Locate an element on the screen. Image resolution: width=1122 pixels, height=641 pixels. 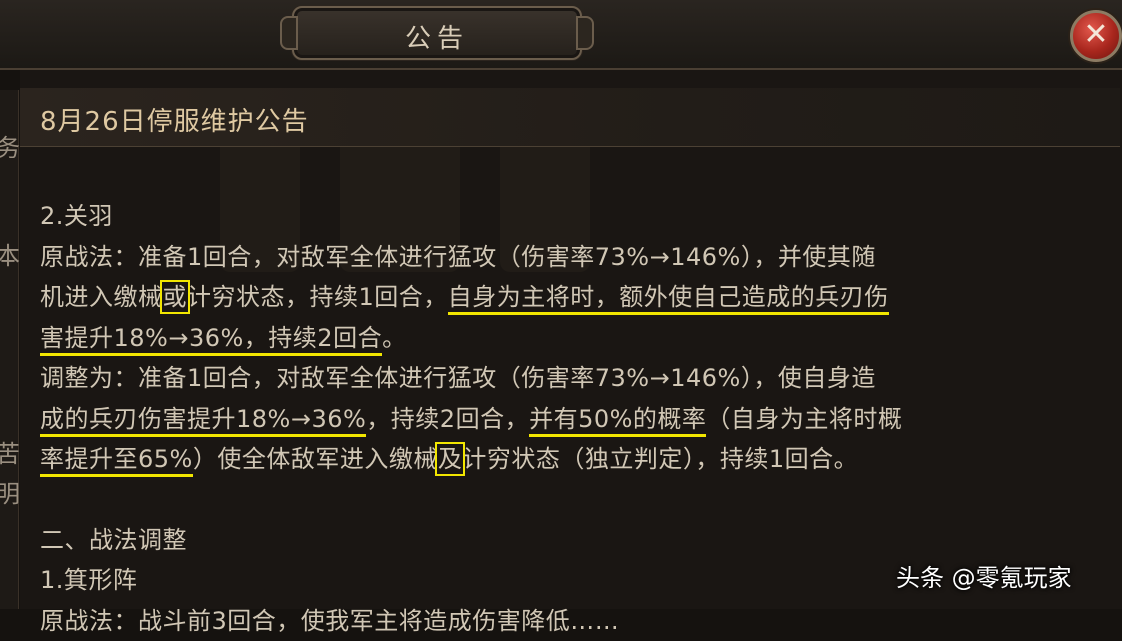
window-title: 公告 is located at coordinates (437, 36).